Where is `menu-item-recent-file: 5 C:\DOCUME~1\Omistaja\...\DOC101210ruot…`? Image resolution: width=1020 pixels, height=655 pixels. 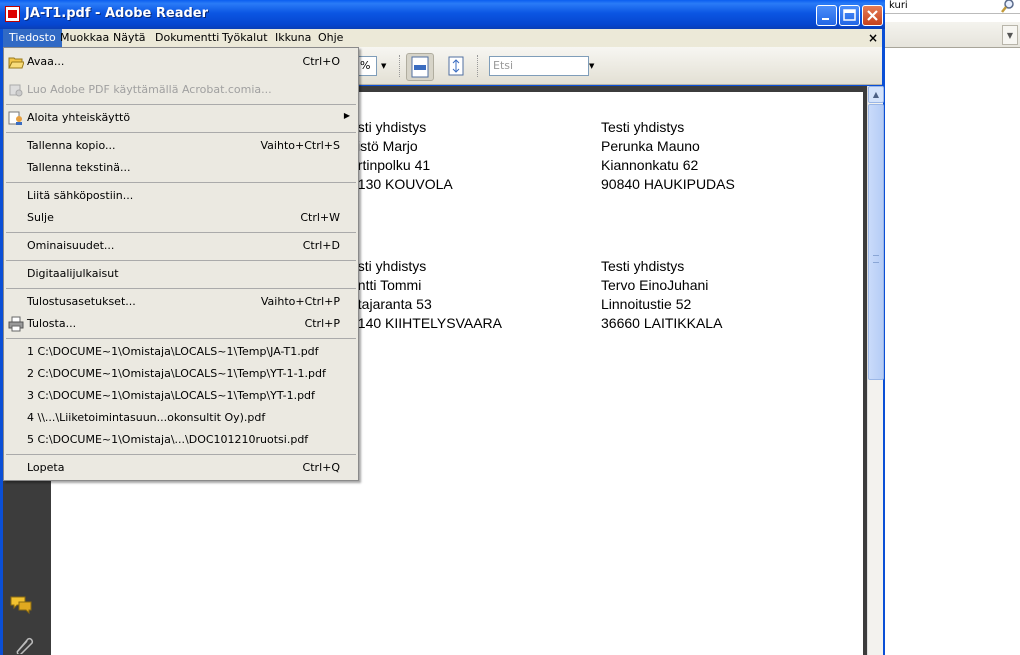 menu-item-recent-file: 5 C:\DOCUME~1\Omistaja\...\DOC101210ruot… is located at coordinates (181, 440).